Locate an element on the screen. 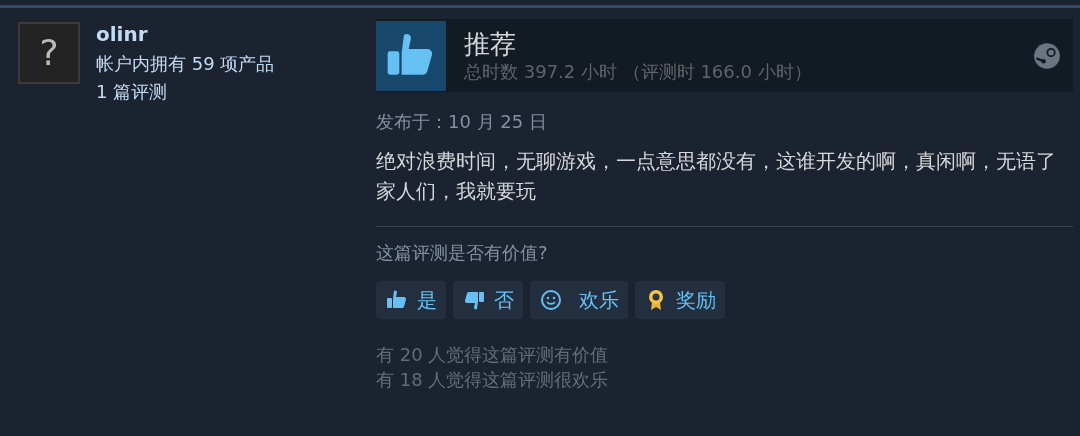  helpful-question: 这篇评测是否有价值? is located at coordinates (462, 253).